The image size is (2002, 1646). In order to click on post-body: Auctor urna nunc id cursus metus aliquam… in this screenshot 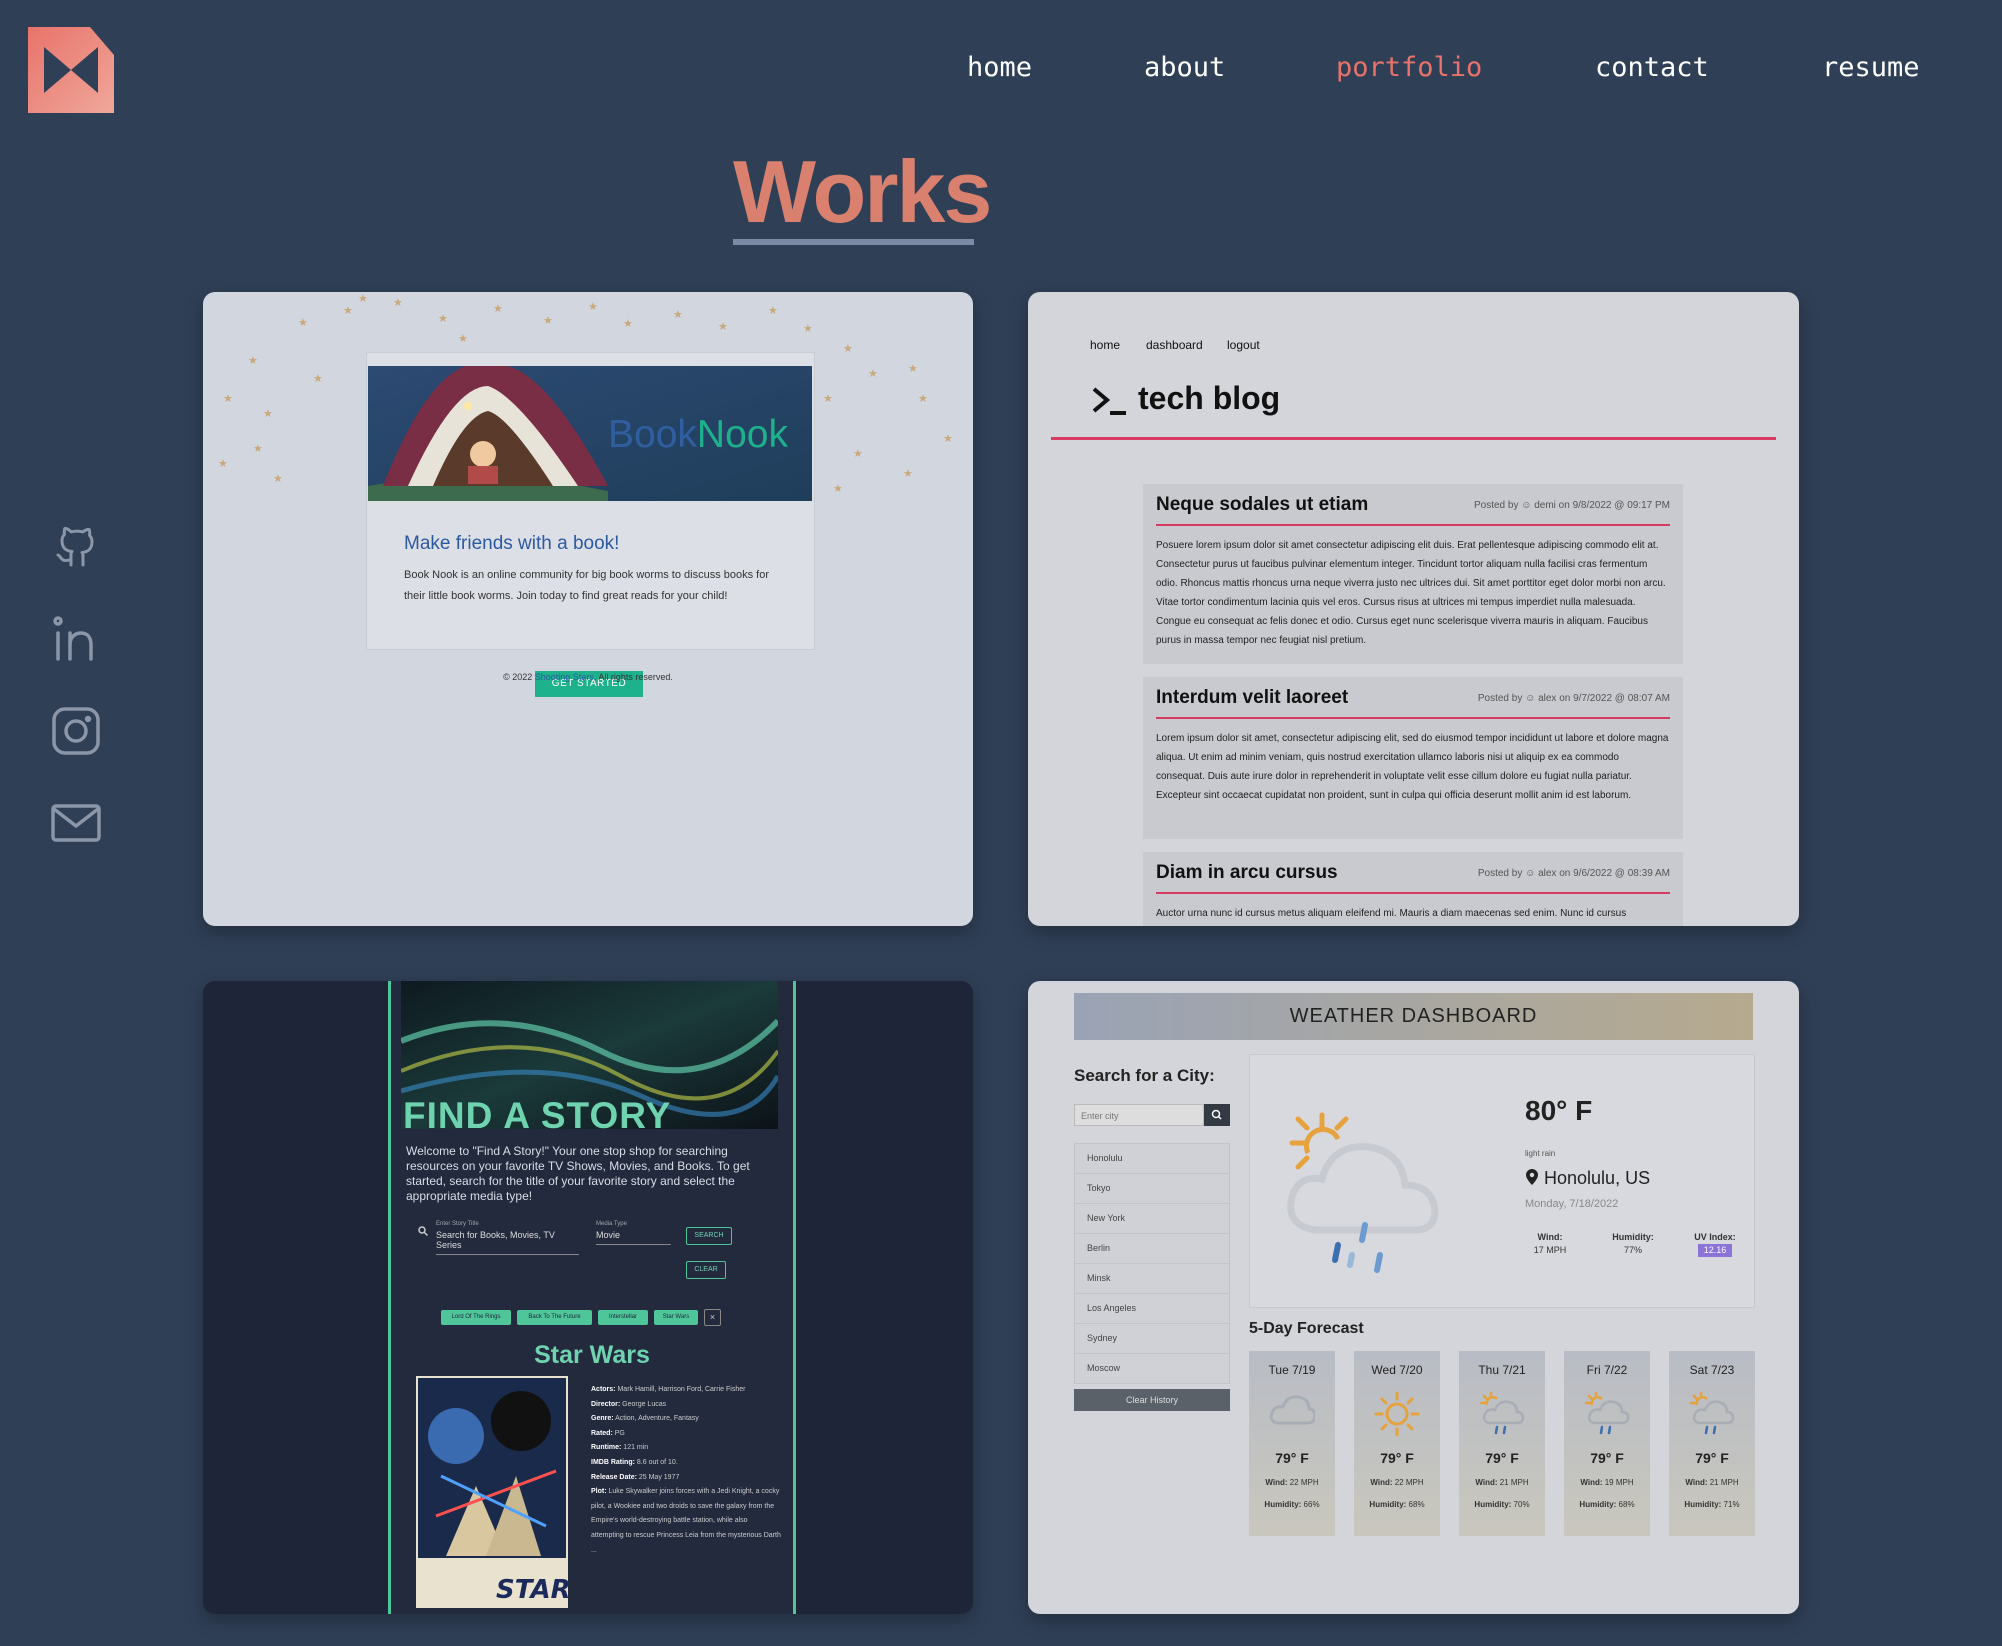, I will do `click(1391, 913)`.